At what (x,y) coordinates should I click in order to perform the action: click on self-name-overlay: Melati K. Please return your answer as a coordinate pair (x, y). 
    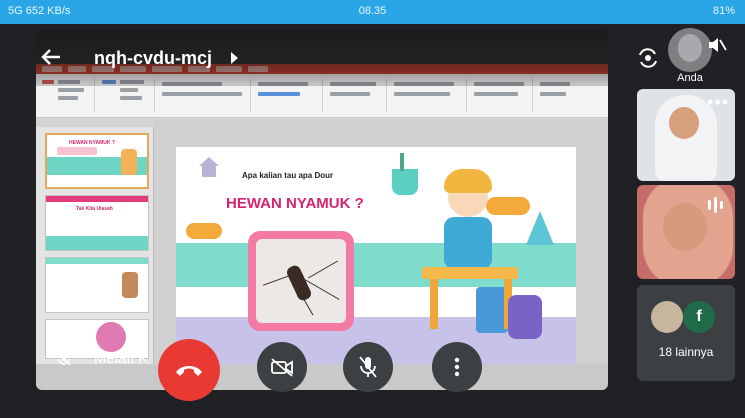
    Looking at the image, I should click on (121, 358).